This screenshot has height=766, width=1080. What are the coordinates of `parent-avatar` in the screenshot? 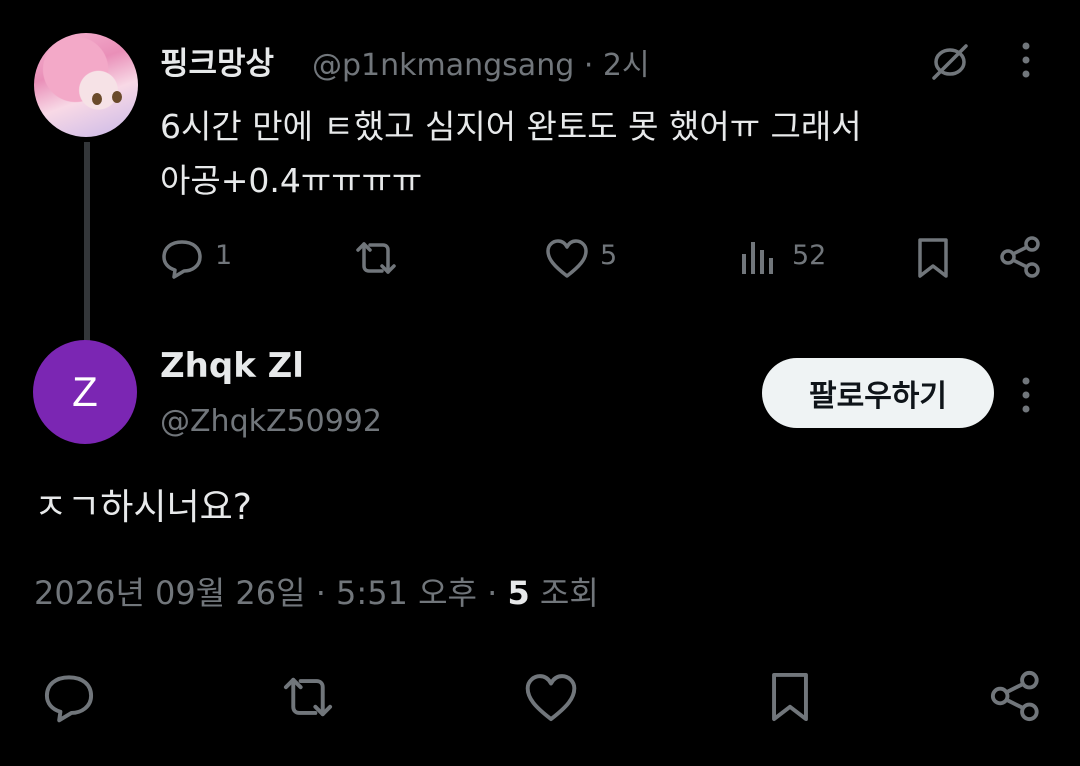 It's located at (86, 85).